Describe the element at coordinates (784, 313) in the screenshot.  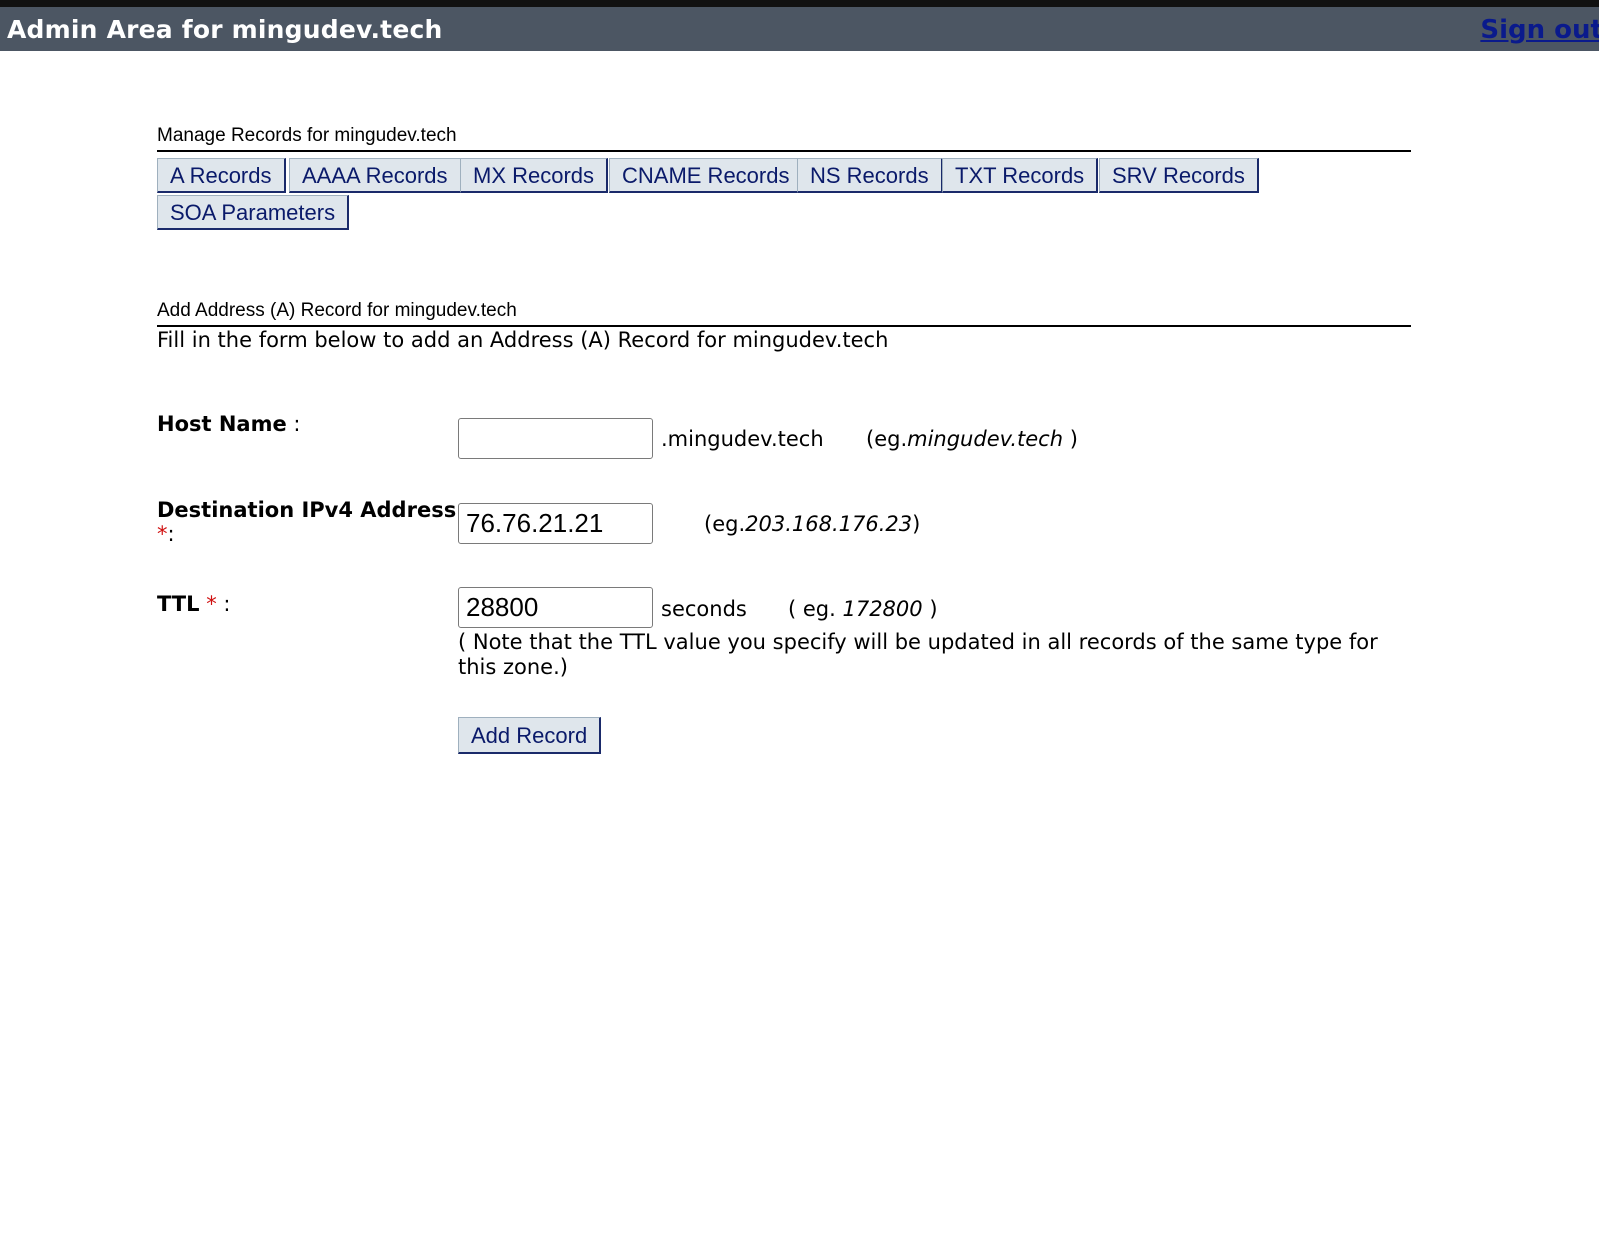
I see `add-record-heading: Add Address (A) Record for mingudev.tech` at that location.